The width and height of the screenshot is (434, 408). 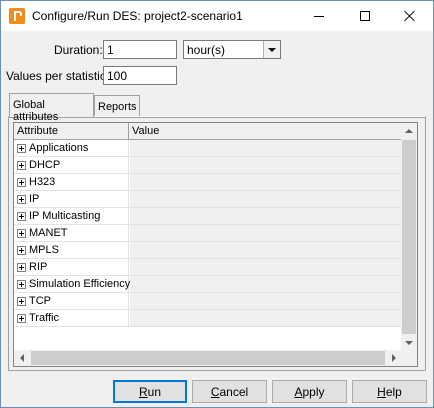 What do you see at coordinates (234, 391) in the screenshot?
I see `cancel-button-label: ancel` at bounding box center [234, 391].